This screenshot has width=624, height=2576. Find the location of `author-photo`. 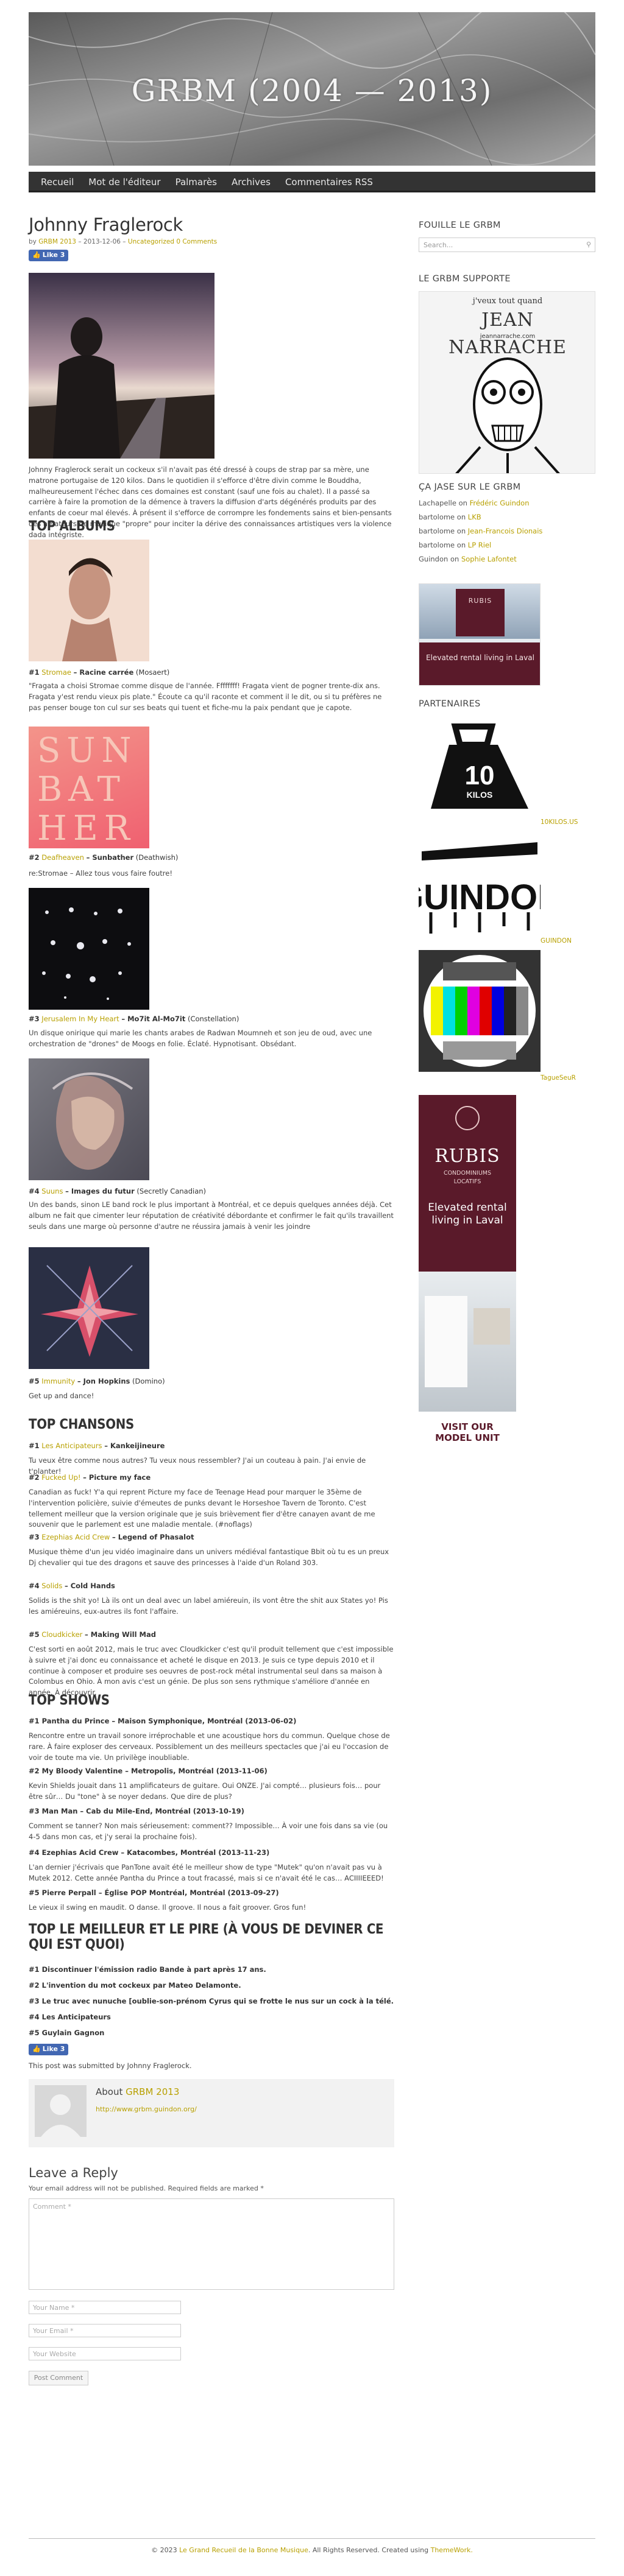

author-photo is located at coordinates (121, 366).